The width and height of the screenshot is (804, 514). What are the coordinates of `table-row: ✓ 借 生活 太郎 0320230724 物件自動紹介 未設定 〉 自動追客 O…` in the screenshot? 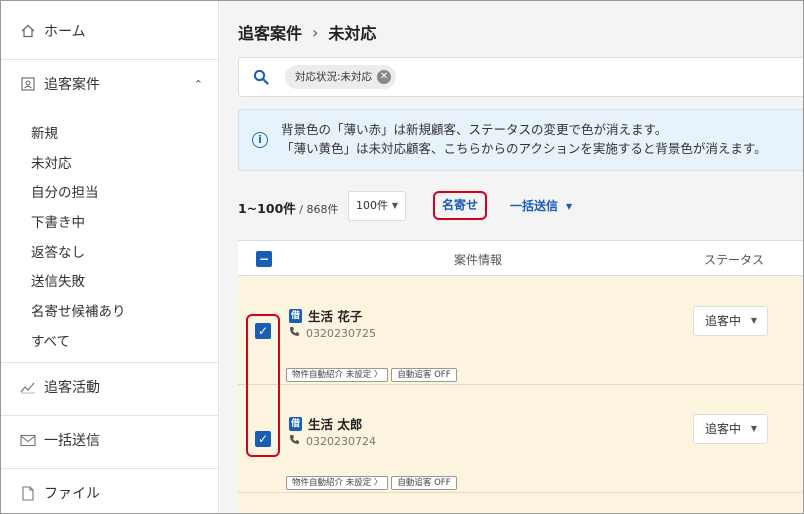 It's located at (520, 439).